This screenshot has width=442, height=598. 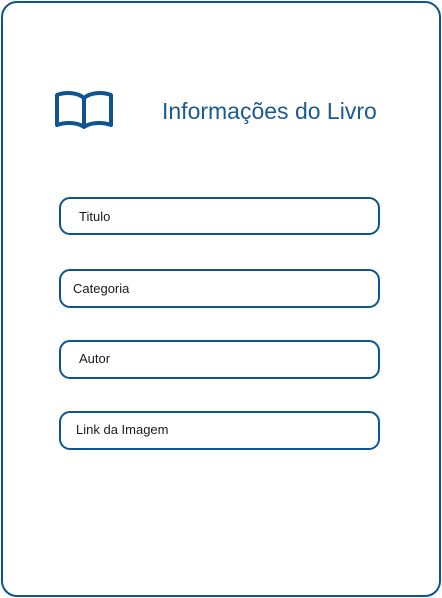 What do you see at coordinates (219, 430) in the screenshot?
I see `image-link-field` at bounding box center [219, 430].